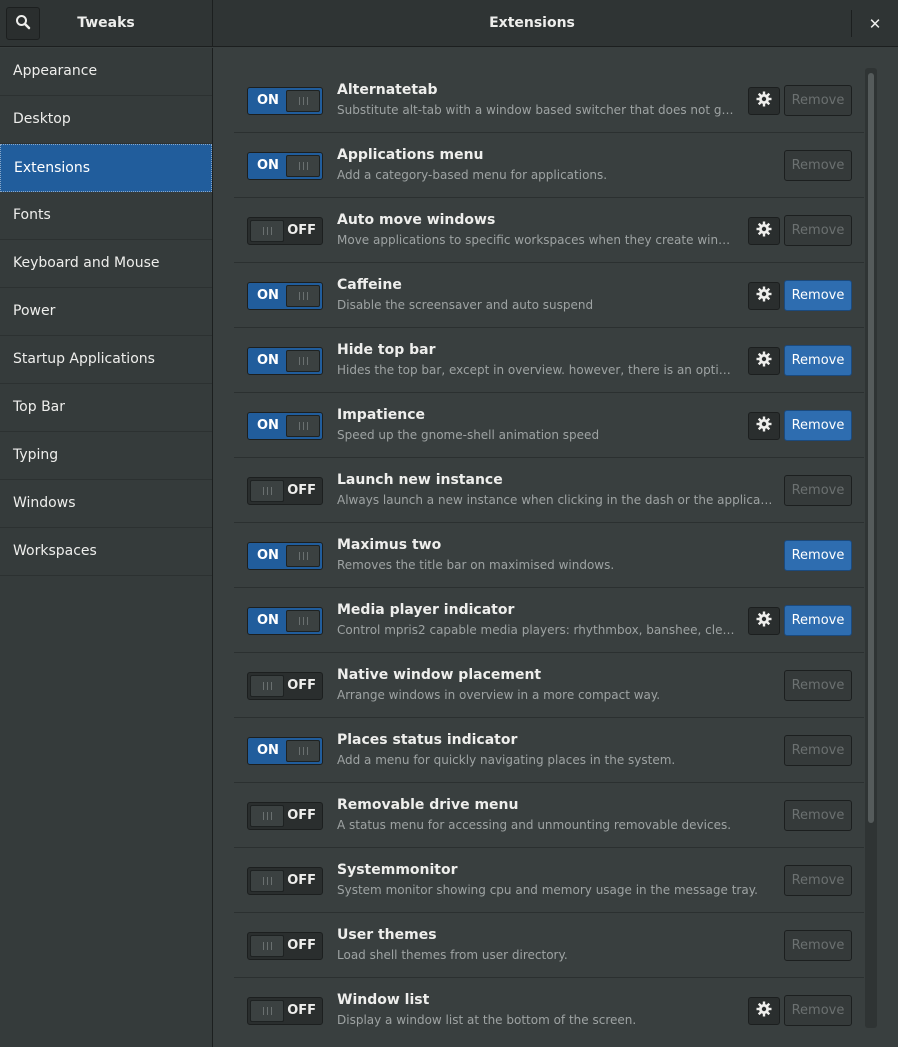  What do you see at coordinates (410, 155) in the screenshot?
I see `extension-name: Applications menu` at bounding box center [410, 155].